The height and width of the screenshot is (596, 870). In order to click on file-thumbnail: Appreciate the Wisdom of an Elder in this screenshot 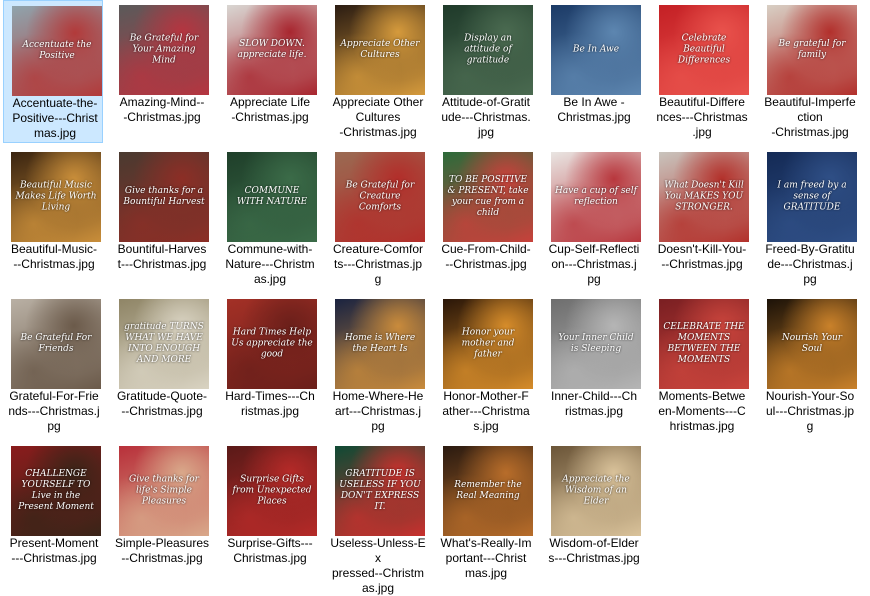, I will do `click(596, 491)`.